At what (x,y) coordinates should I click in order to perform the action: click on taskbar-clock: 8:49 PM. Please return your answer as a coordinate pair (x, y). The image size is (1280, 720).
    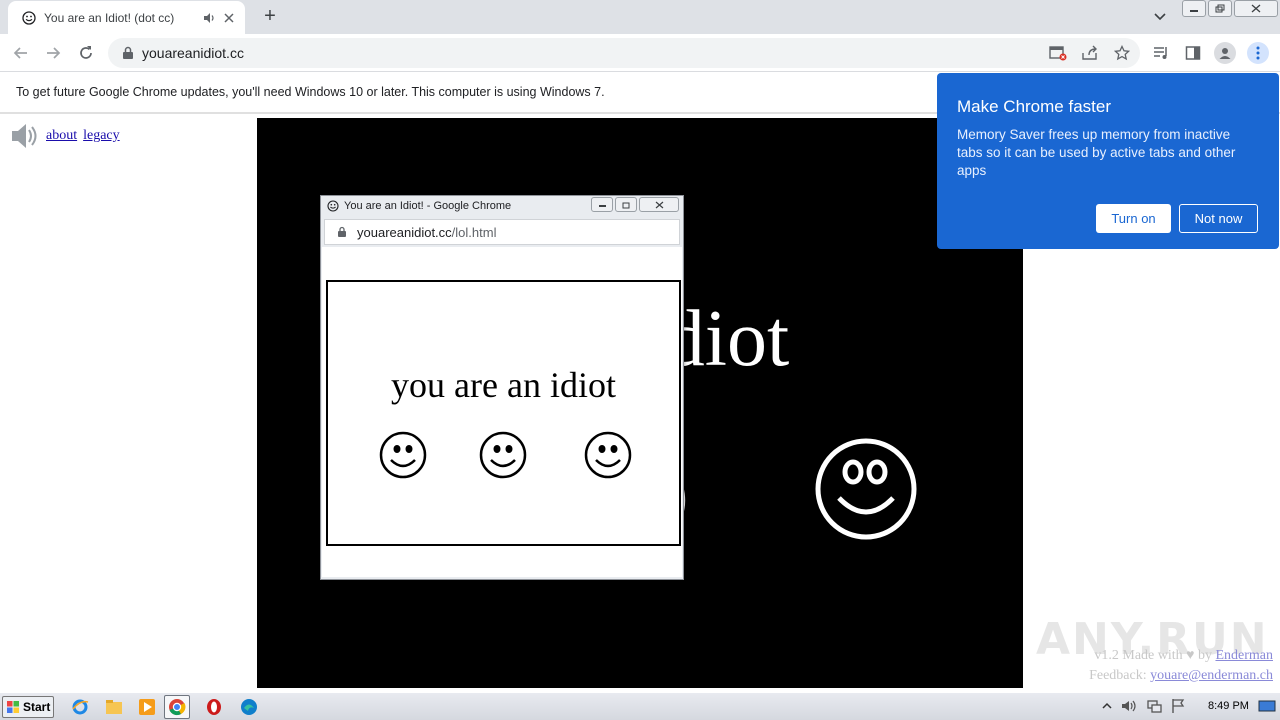
    Looking at the image, I should click on (1228, 706).